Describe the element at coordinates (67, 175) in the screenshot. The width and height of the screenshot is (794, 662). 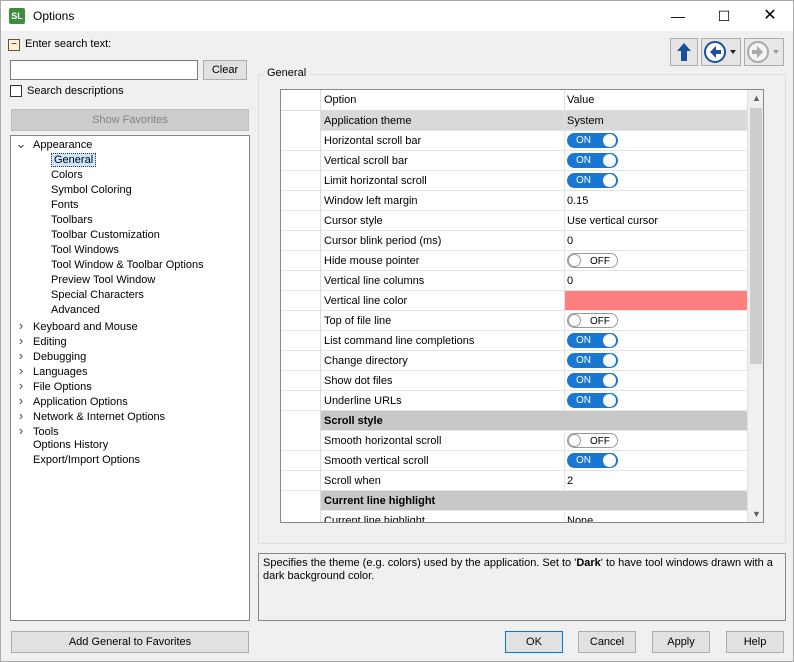
I see `tree-item: Colors` at that location.